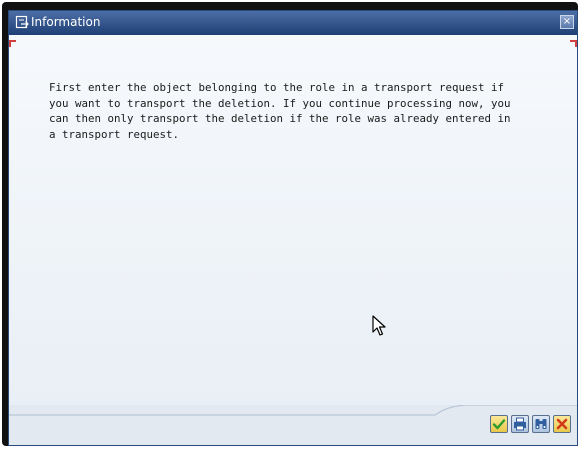 The width and height of the screenshot is (582, 450). I want to click on close-button: ×, so click(567, 22).